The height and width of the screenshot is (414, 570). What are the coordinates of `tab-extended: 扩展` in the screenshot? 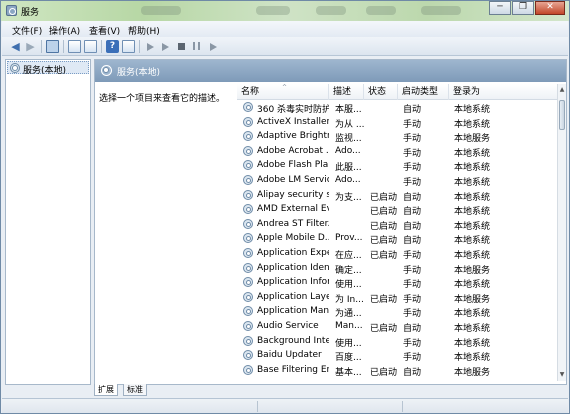 It's located at (106, 390).